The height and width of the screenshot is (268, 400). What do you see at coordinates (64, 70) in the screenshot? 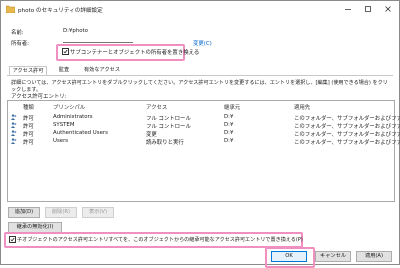
I see `tab-auditing: 監査` at bounding box center [64, 70].